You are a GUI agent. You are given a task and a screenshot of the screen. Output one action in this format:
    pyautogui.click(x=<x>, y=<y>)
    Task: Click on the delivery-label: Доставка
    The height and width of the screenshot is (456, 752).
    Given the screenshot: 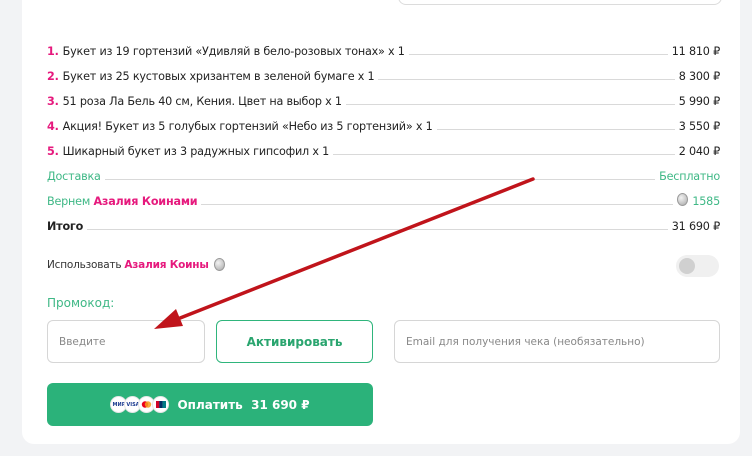 What is the action you would take?
    pyautogui.click(x=74, y=176)
    